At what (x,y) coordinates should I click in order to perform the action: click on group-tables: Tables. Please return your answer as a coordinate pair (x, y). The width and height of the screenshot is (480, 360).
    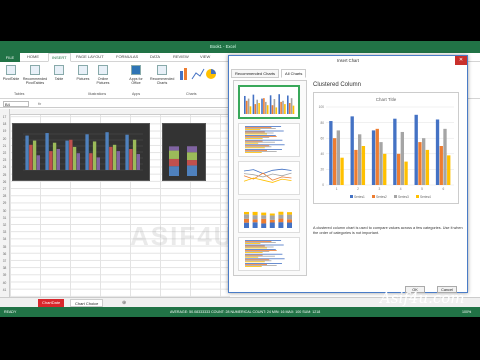
    Looking at the image, I should click on (19, 94).